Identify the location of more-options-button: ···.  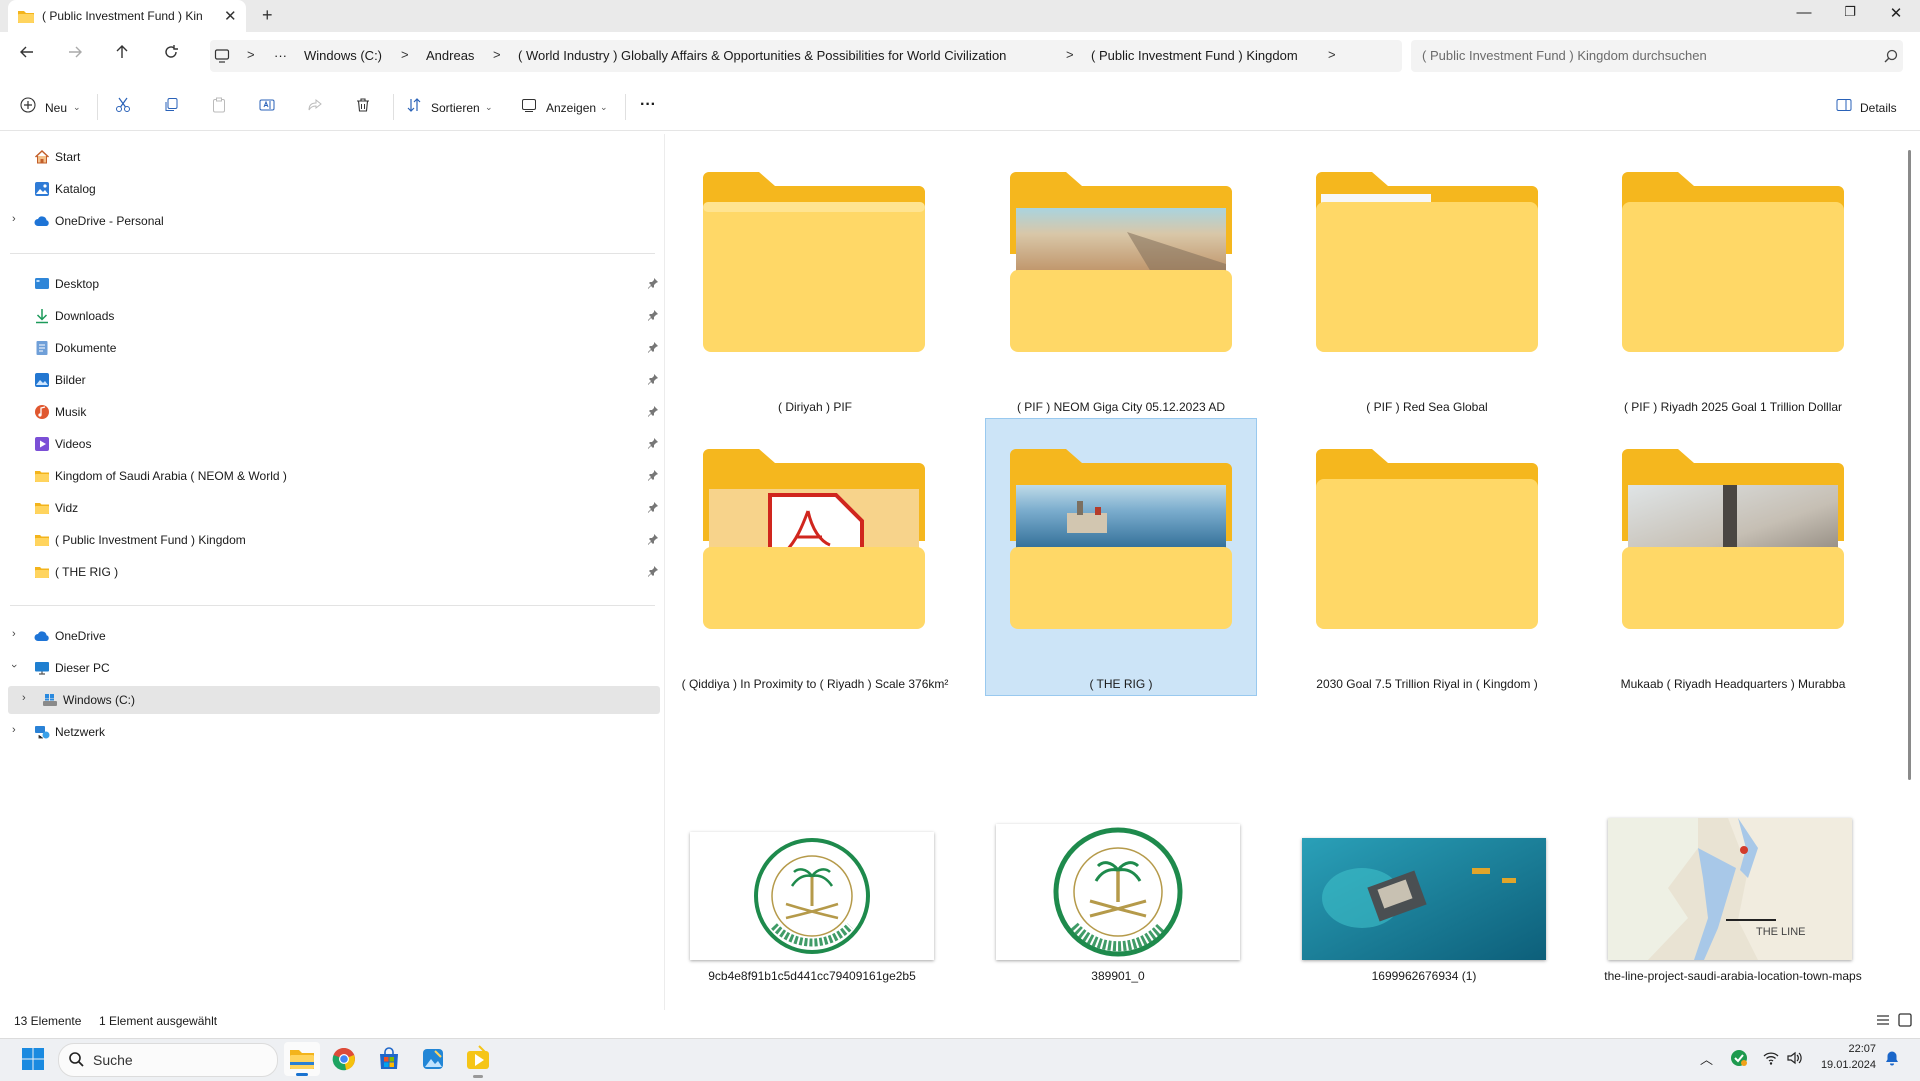
(648, 105).